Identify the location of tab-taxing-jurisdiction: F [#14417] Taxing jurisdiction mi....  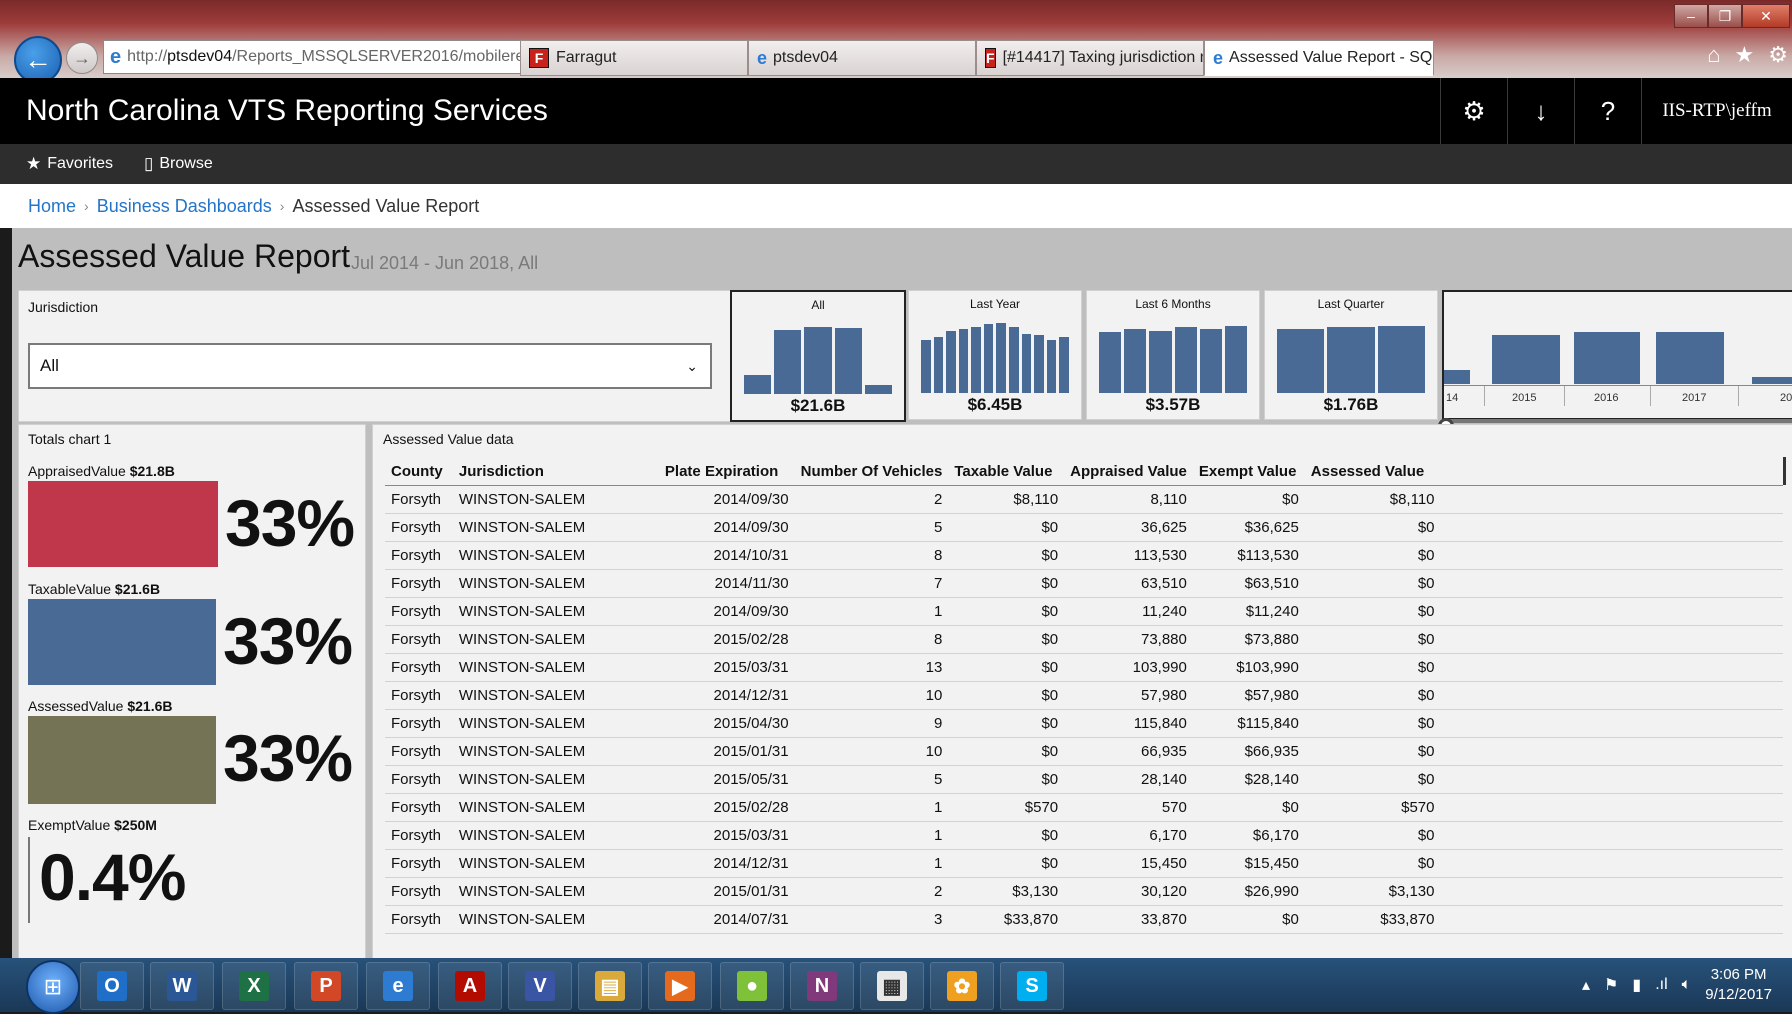
(1090, 58).